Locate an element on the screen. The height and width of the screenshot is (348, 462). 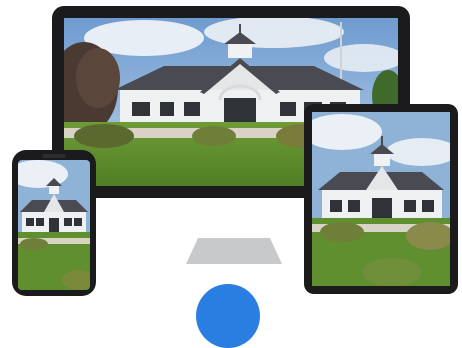
tablet-screen is located at coordinates (381, 199).